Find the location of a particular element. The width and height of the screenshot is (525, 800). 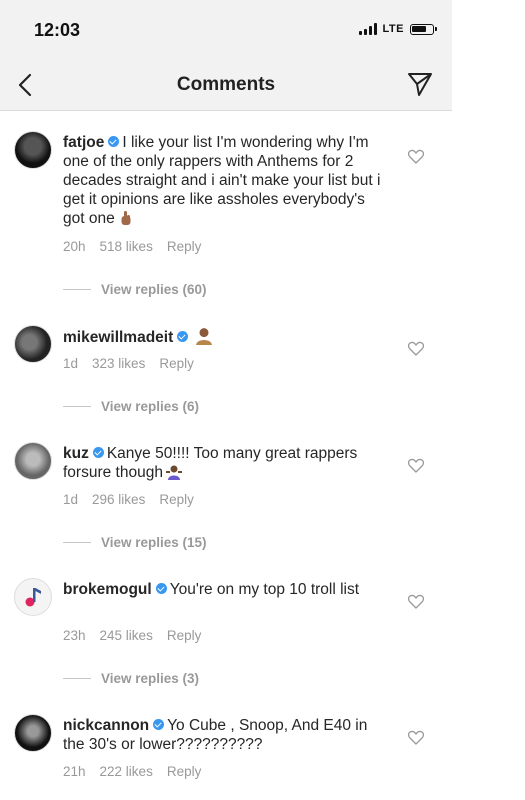

comment-likes: 518 likes is located at coordinates (126, 246).